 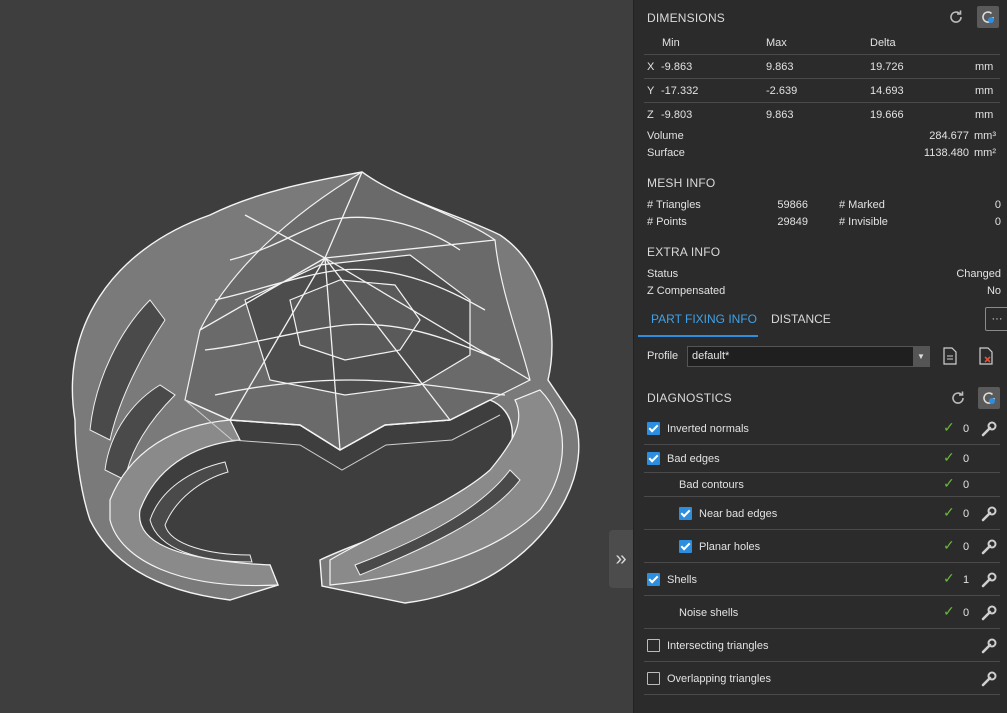 What do you see at coordinates (780, 115) in the screenshot?
I see `z-max: 9.863` at bounding box center [780, 115].